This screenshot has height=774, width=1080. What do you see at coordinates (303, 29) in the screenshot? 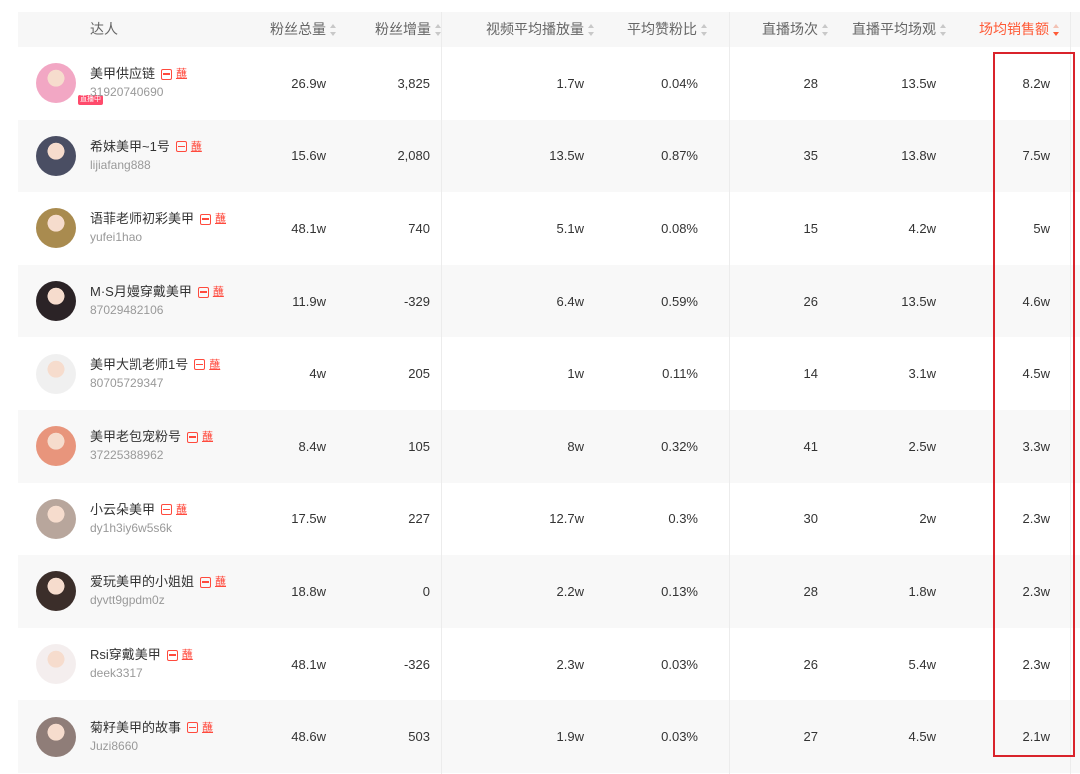
I see `col-fans-total: 粉丝总量` at bounding box center [303, 29].